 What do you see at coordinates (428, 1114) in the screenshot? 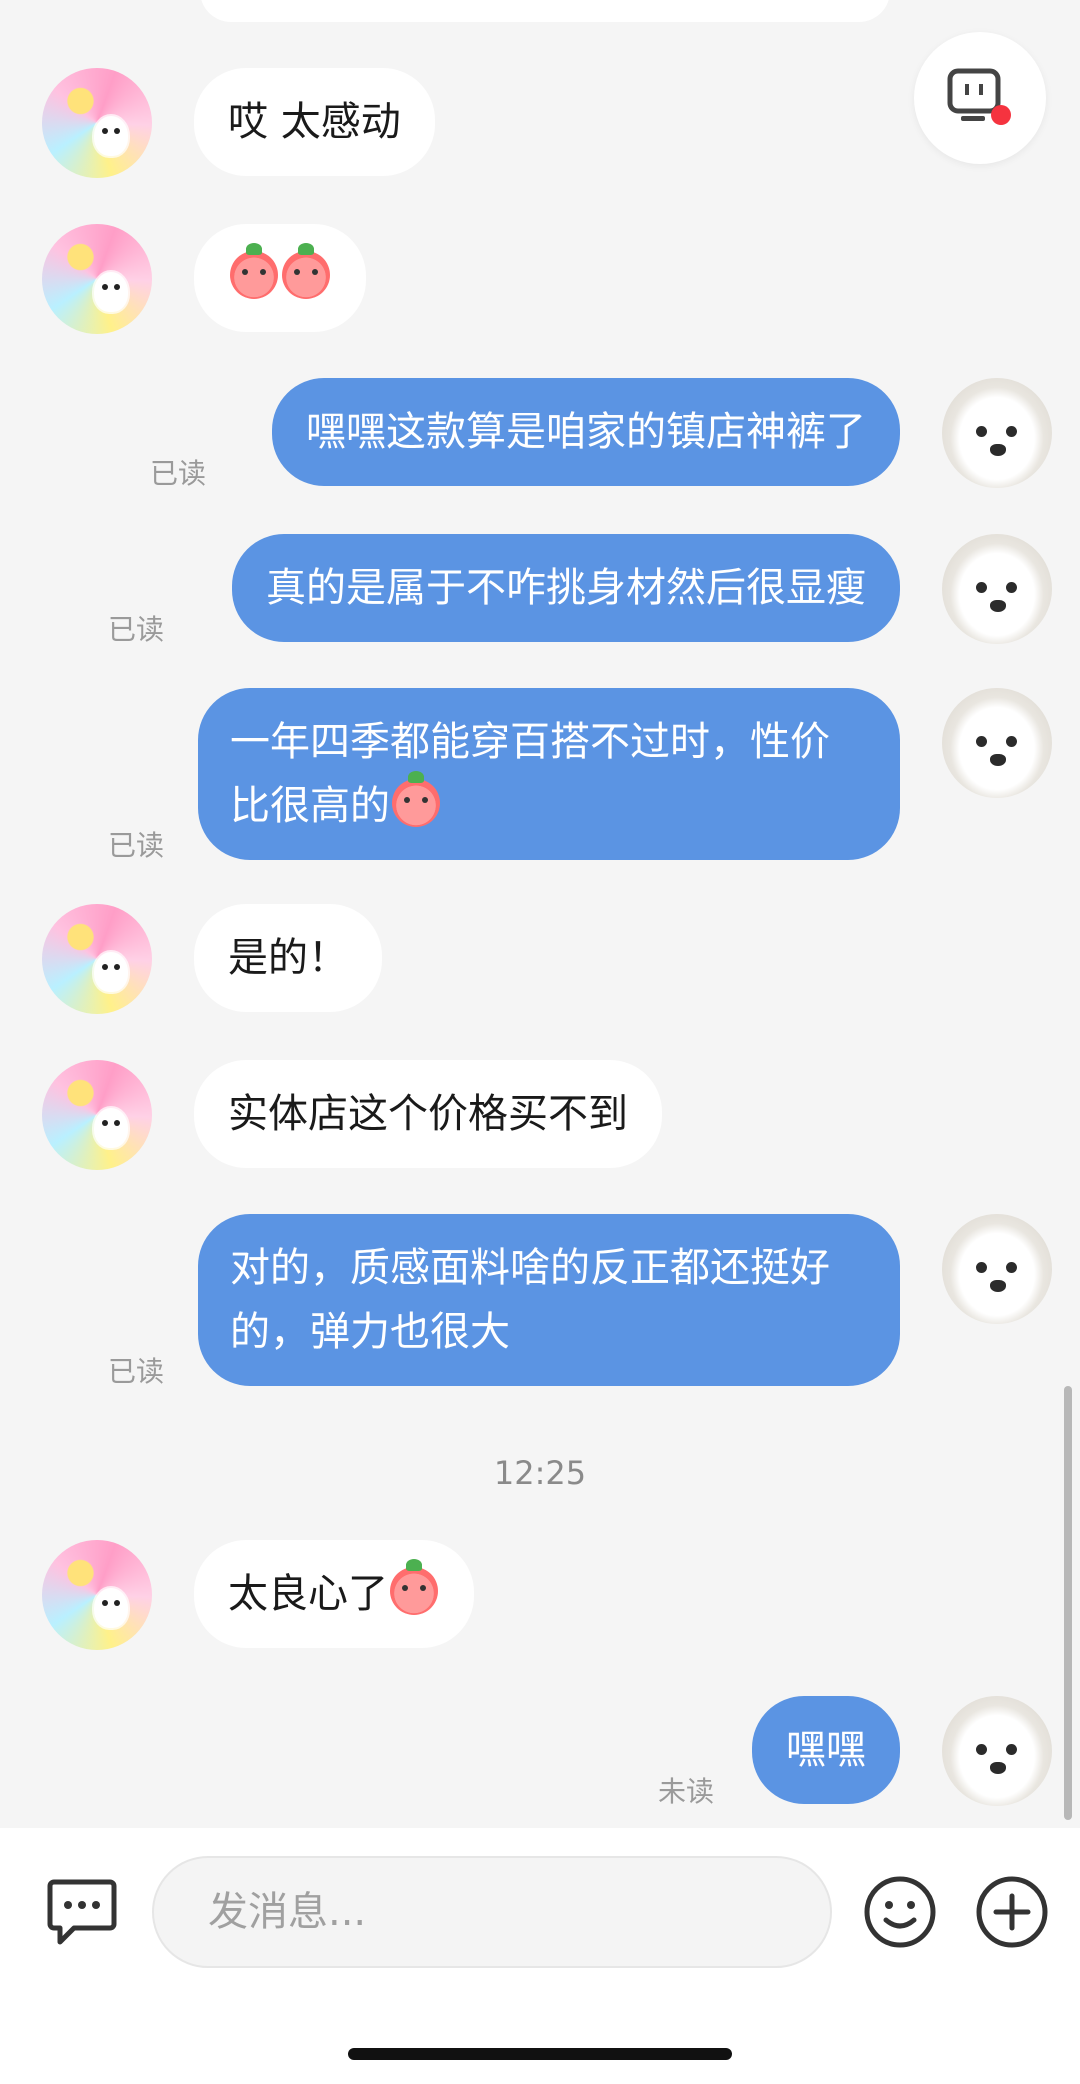
I see `incoming-message: 实体店这个价格买不到` at bounding box center [428, 1114].